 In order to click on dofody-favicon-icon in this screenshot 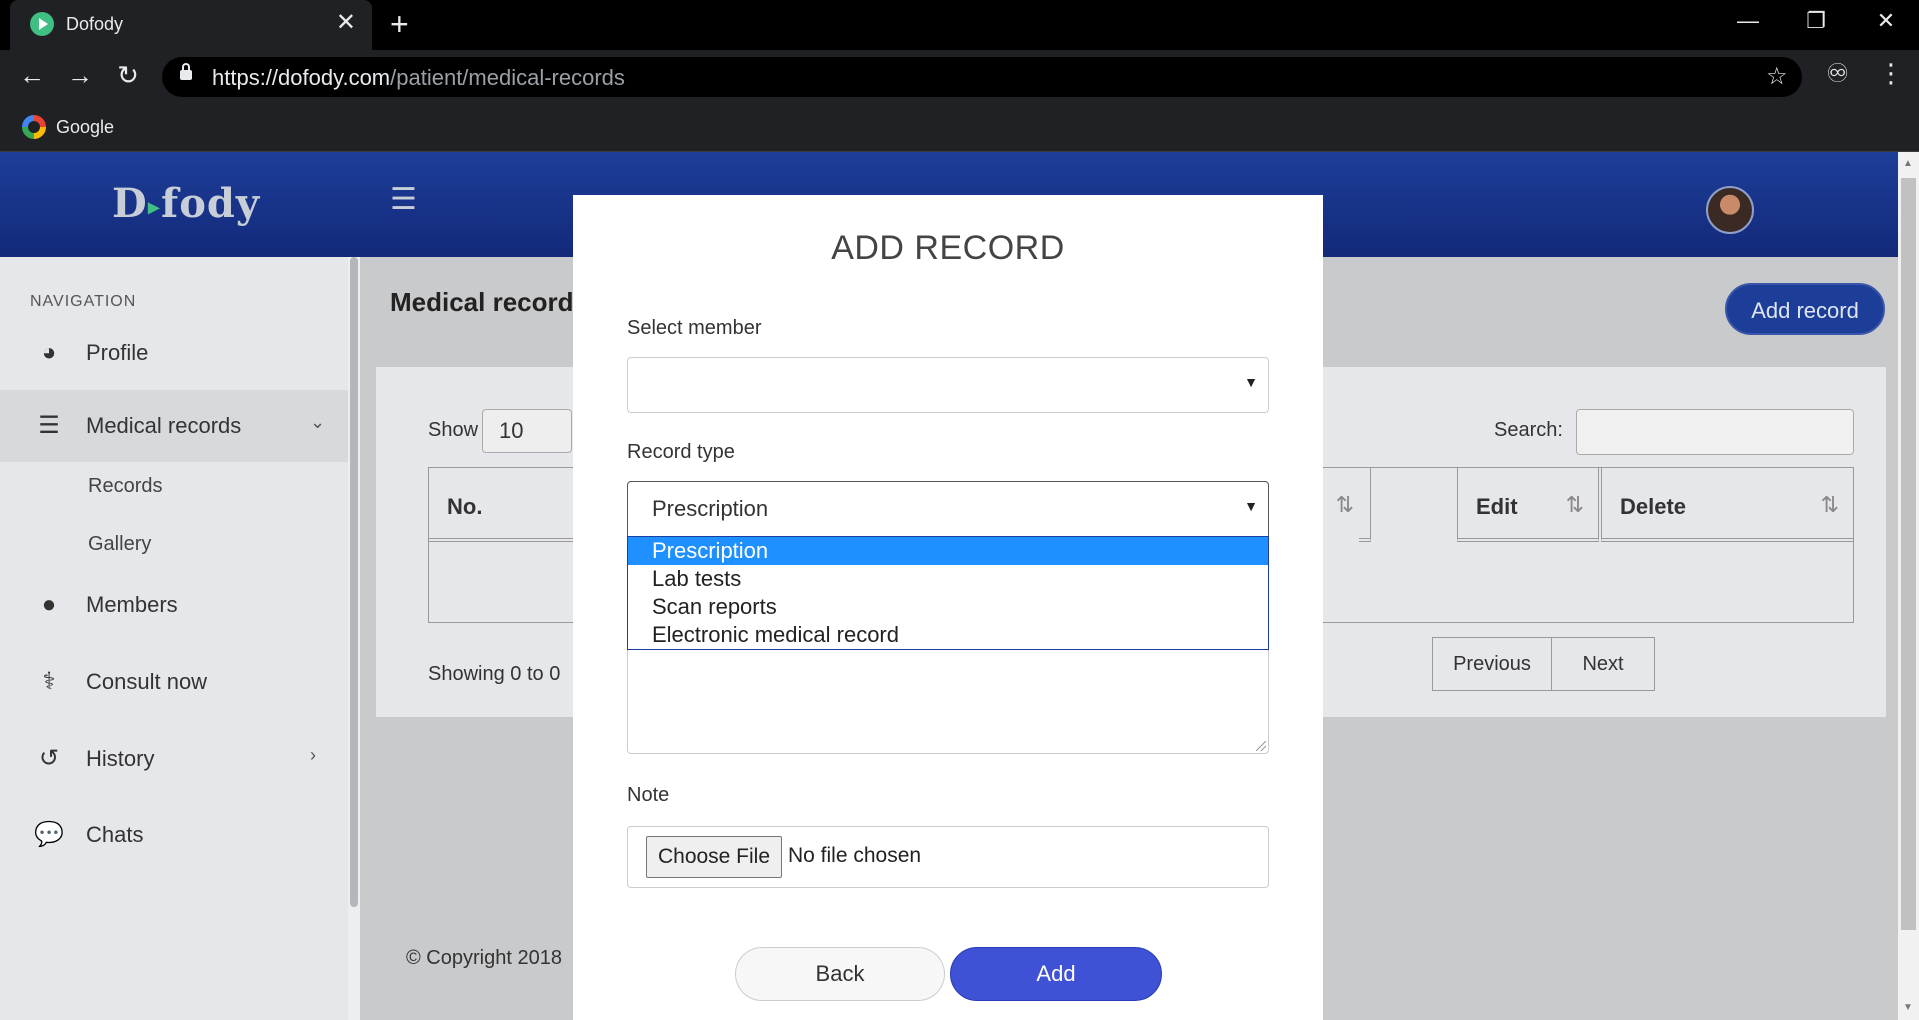, I will do `click(42, 24)`.